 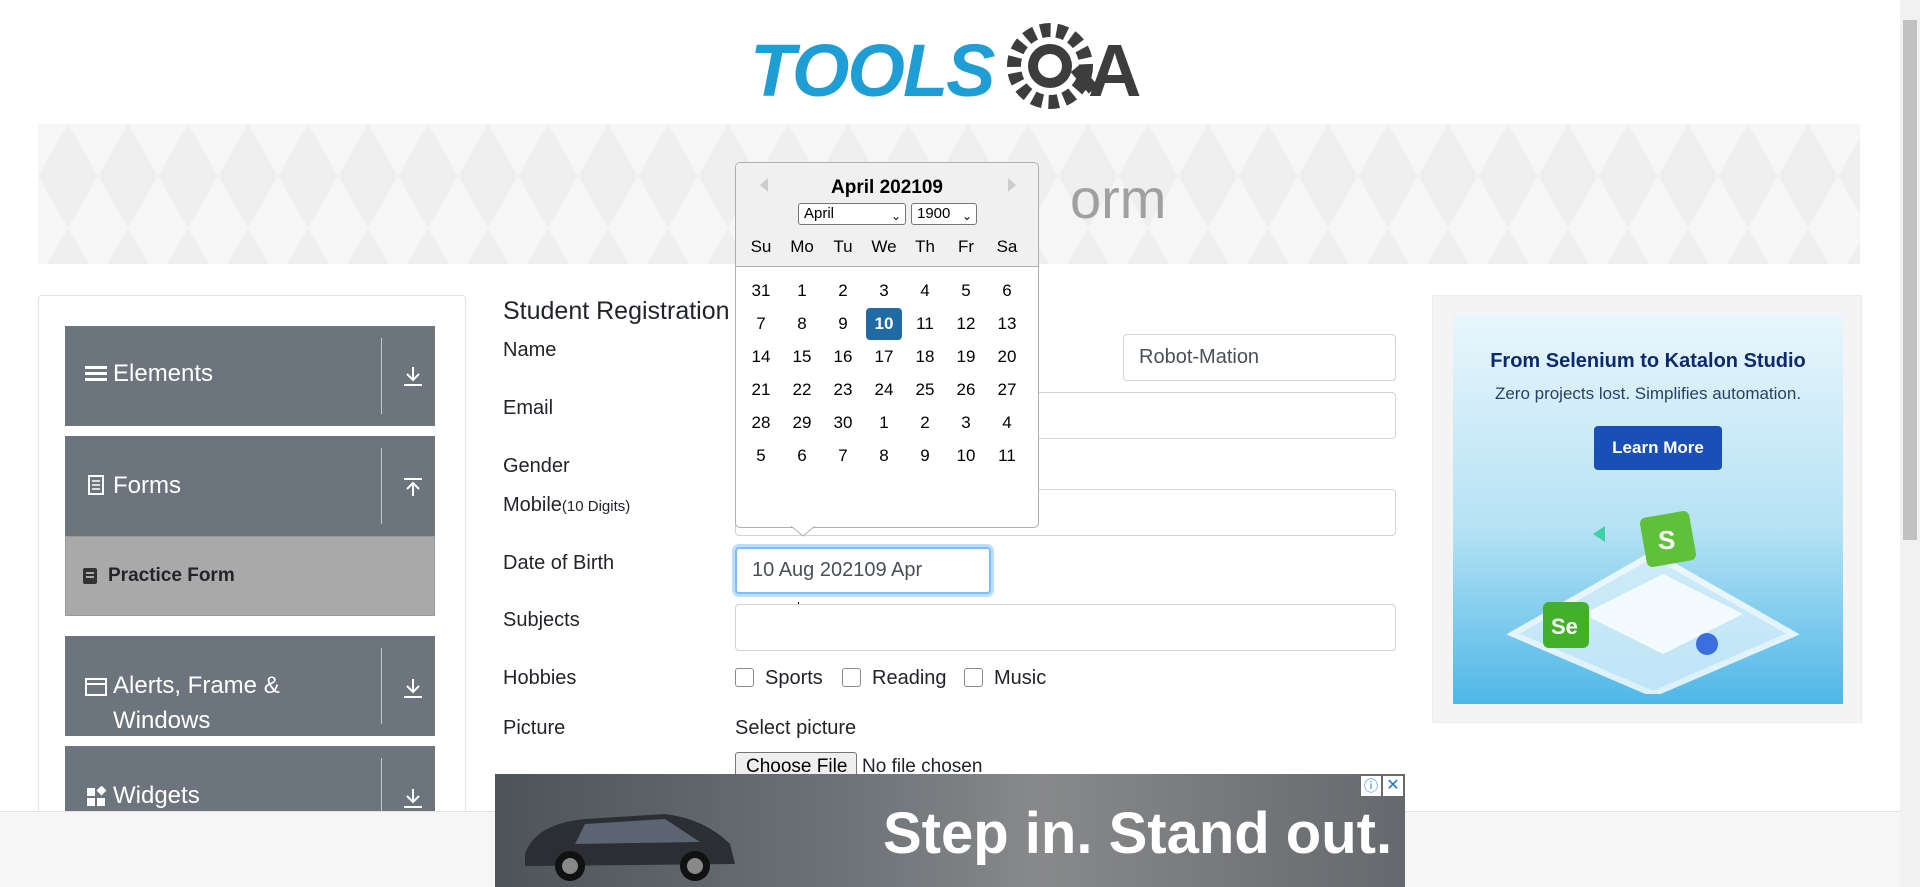 What do you see at coordinates (794, 678) in the screenshot?
I see `sports-label: Sports` at bounding box center [794, 678].